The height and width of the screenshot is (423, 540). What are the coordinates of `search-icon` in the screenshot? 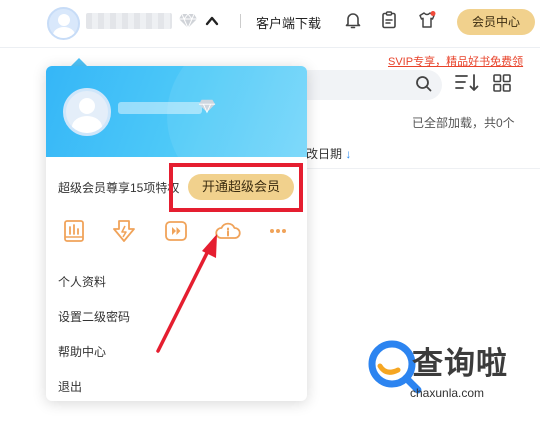 It's located at (424, 84).